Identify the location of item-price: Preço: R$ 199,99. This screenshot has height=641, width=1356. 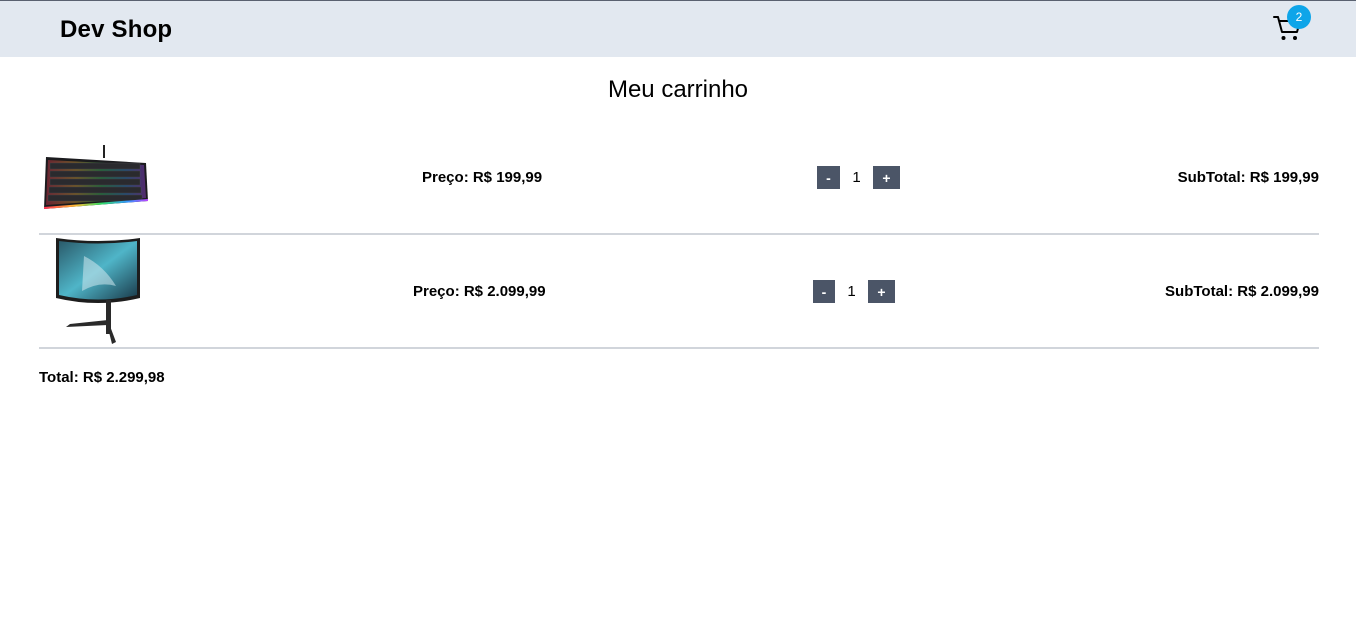
(482, 177).